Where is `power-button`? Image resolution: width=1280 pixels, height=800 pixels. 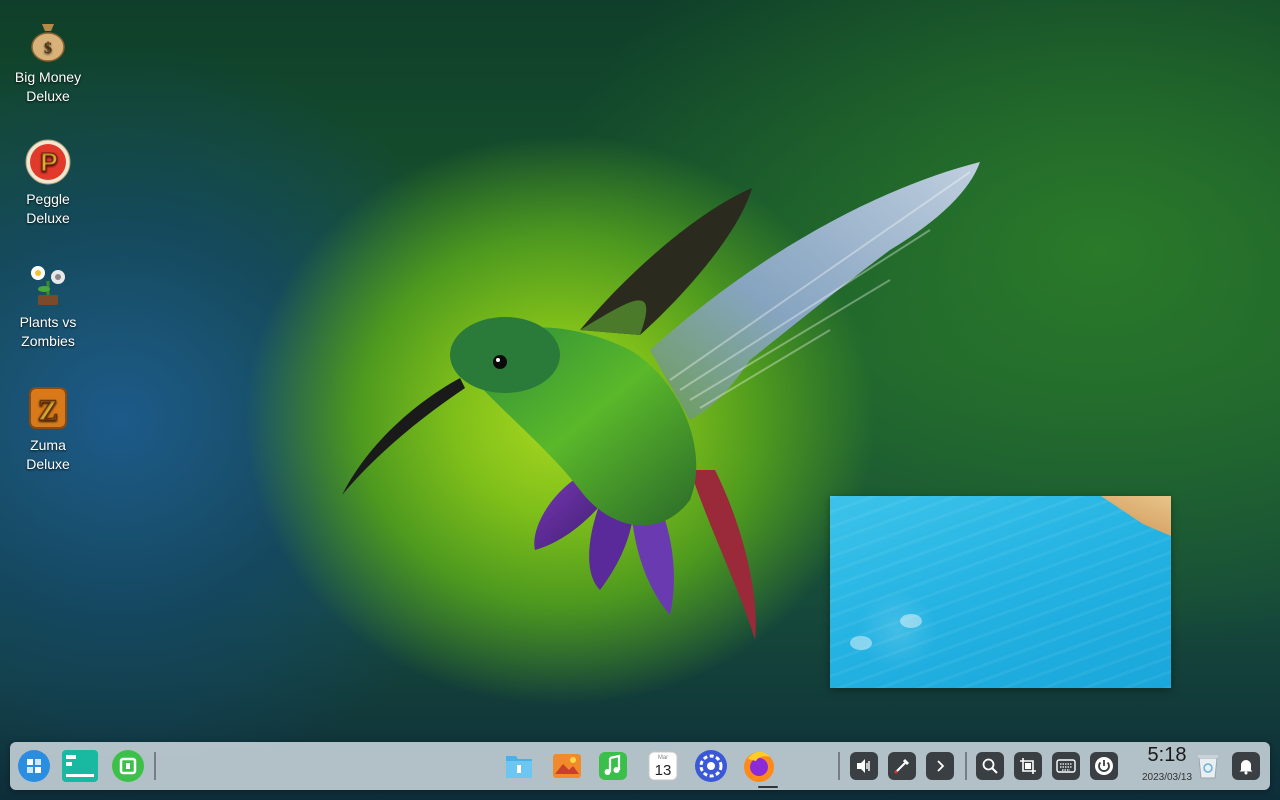 power-button is located at coordinates (1104, 766).